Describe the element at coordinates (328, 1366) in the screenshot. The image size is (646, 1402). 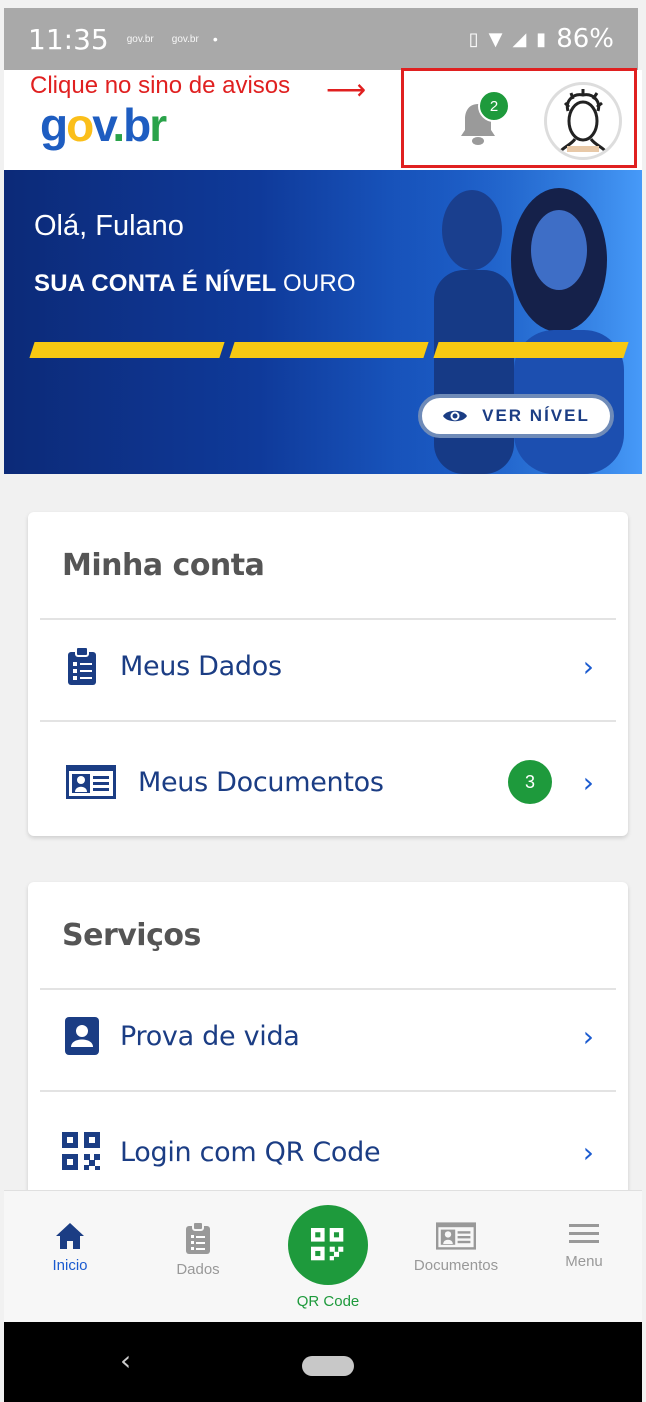
I see `home-pill` at that location.